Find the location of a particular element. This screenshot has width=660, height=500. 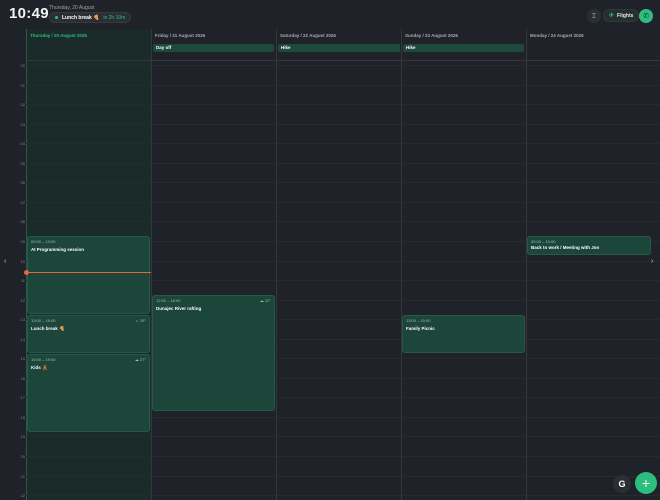

hour-label: 11 is located at coordinates (22, 281).